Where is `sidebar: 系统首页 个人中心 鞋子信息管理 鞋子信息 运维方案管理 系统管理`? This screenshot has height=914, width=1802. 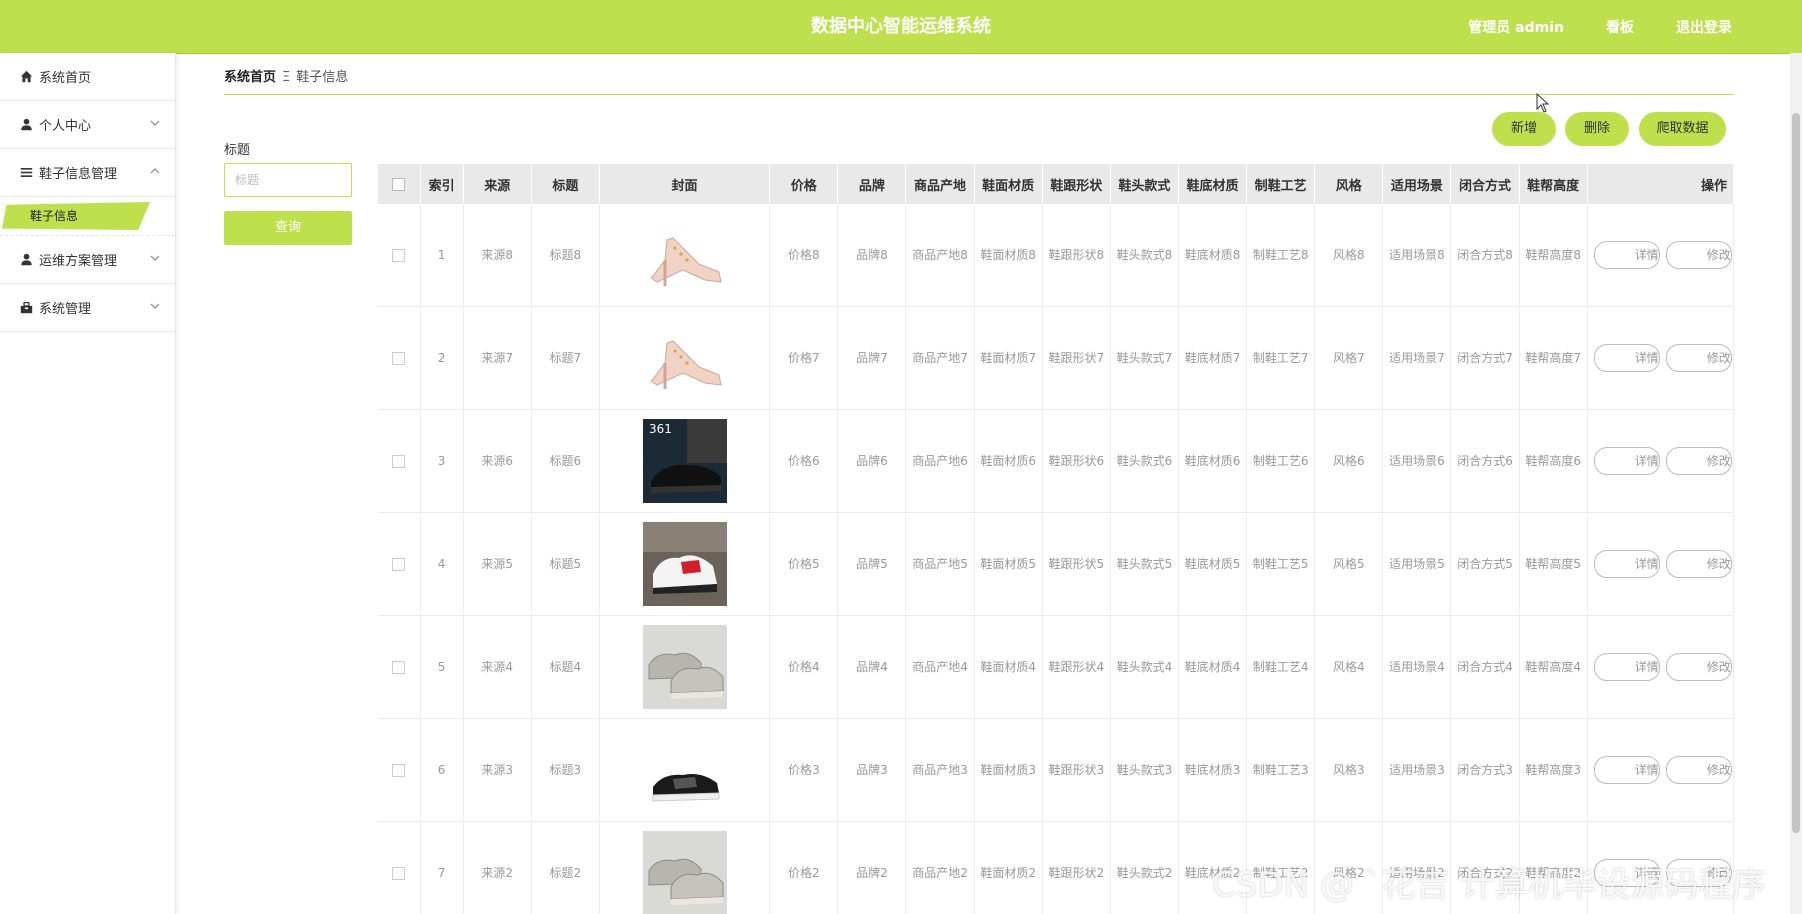 sidebar: 系统首页 个人中心 鞋子信息管理 鞋子信息 运维方案管理 系统管理 is located at coordinates (88, 483).